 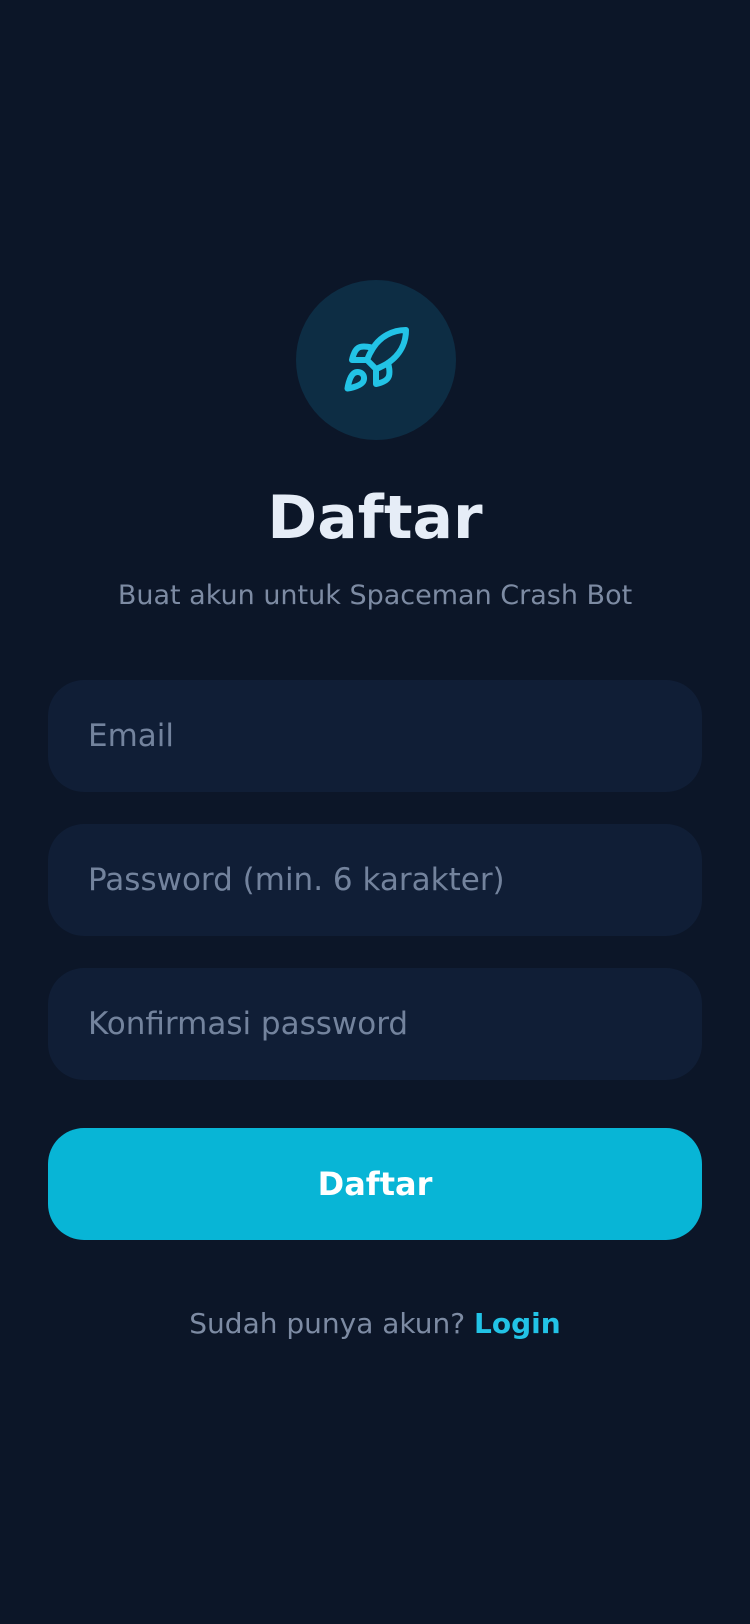 What do you see at coordinates (517, 1323) in the screenshot?
I see `login-link: Login` at bounding box center [517, 1323].